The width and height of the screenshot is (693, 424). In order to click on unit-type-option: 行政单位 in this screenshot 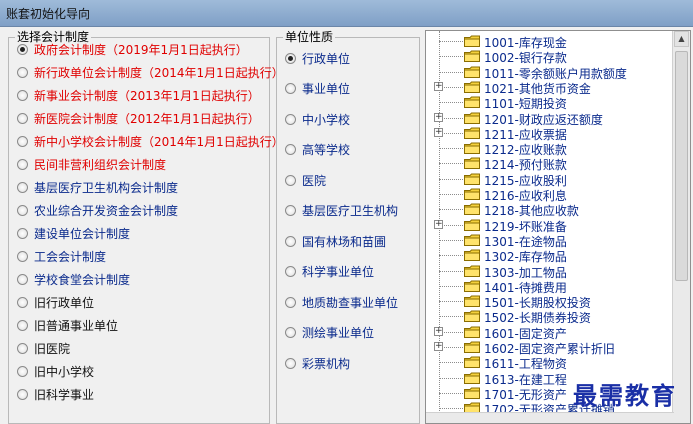, I will do `click(317, 58)`.